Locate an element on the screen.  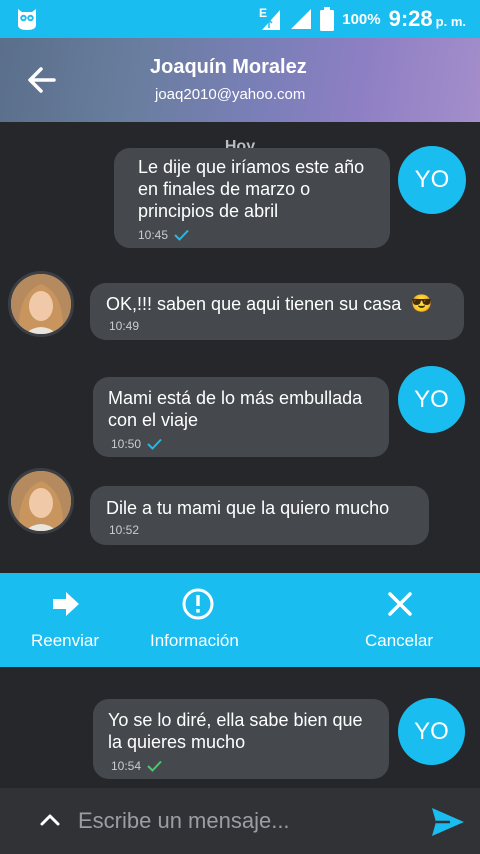
message-text: OK,!!! saben que aqui tienen su casa is located at coordinates (254, 304).